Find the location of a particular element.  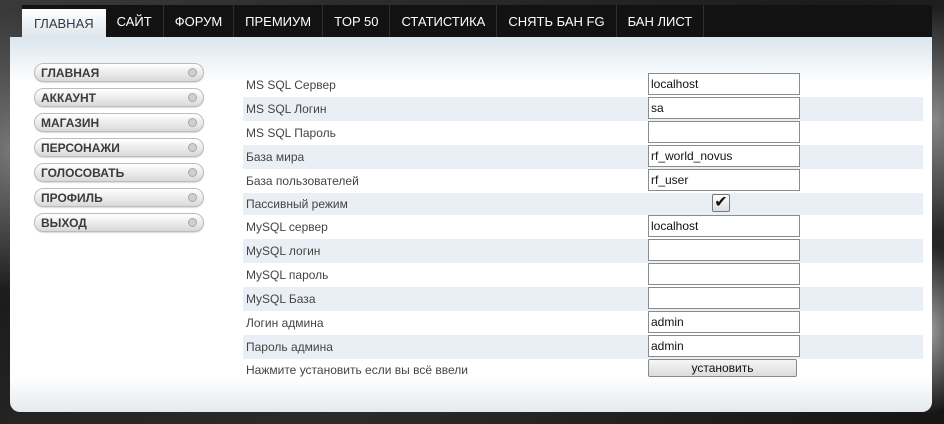

admin-password-label: Пароль админа is located at coordinates (289, 347).